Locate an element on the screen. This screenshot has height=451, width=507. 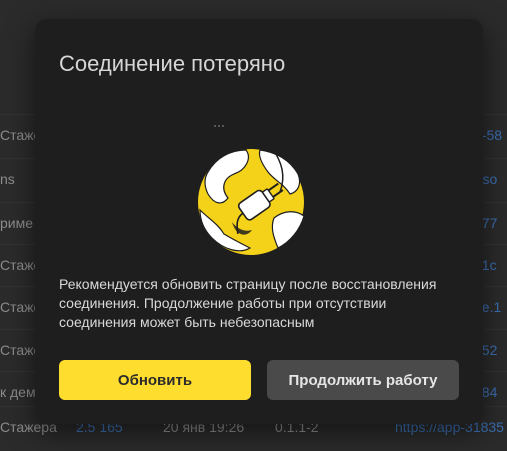
refresh-button: Обновить is located at coordinates (155, 380).